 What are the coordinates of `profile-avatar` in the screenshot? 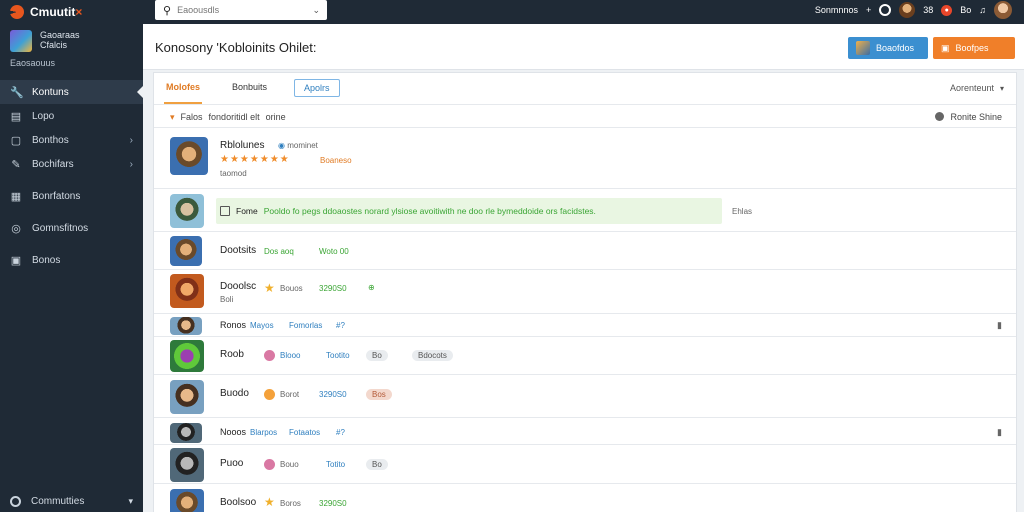 It's located at (21, 41).